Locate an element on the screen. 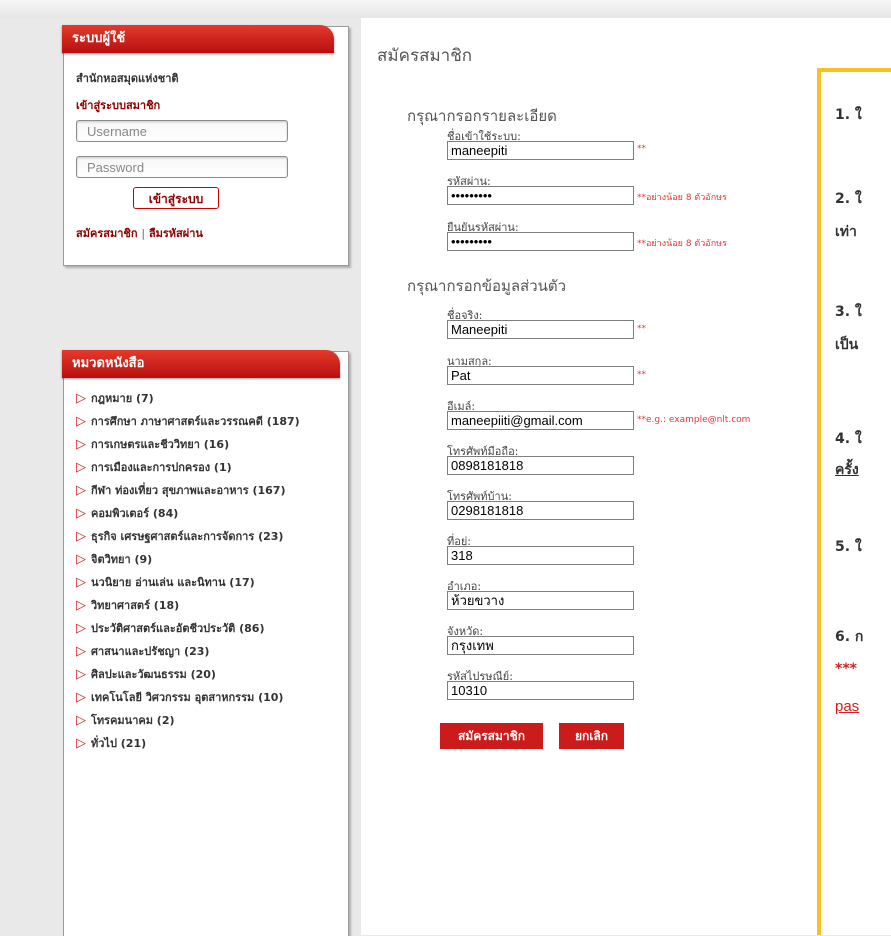 The height and width of the screenshot is (936, 891). cancel-button: ยกเลิก is located at coordinates (591, 736).